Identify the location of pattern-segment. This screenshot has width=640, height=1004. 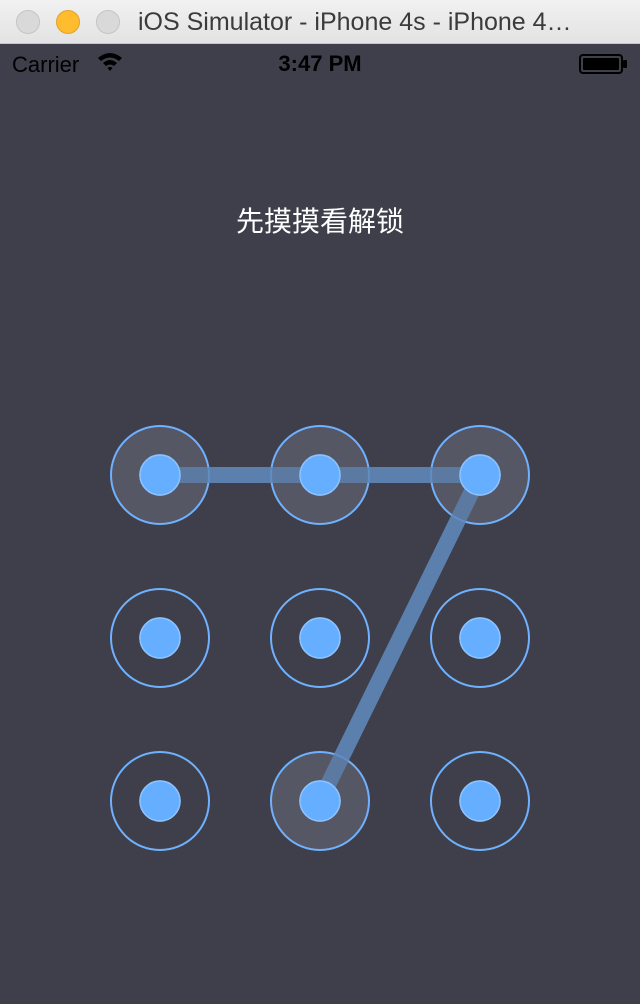
(400, 638).